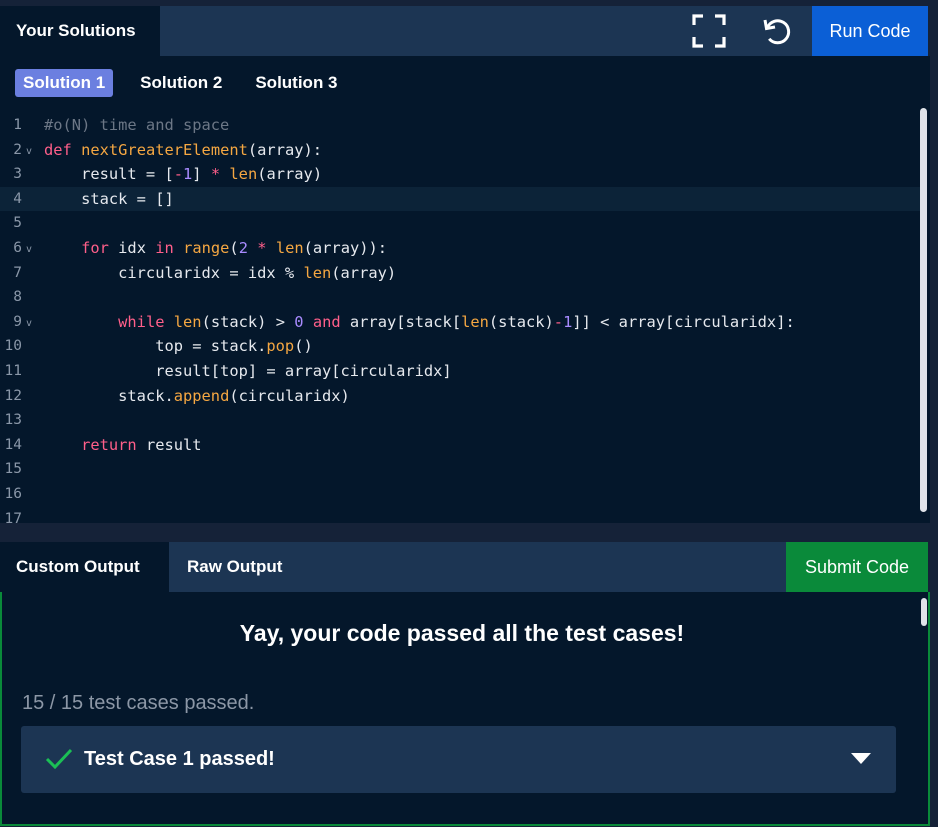  I want to click on code-text: top = stack.pop(), so click(178, 346).